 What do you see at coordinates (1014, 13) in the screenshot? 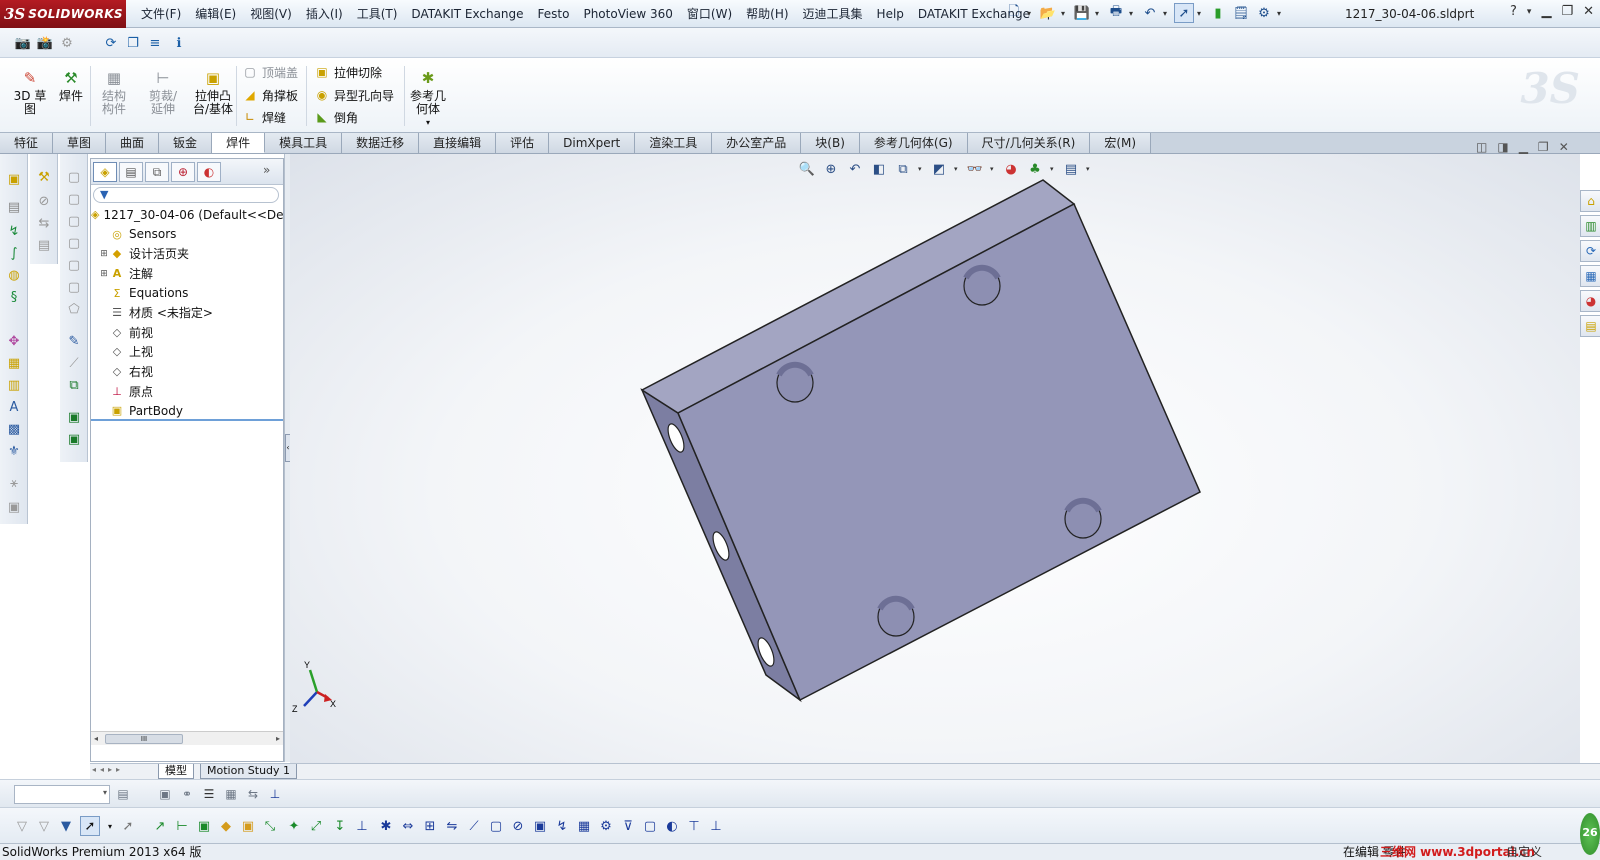
I see `new-document-icon: 🗋` at bounding box center [1014, 13].